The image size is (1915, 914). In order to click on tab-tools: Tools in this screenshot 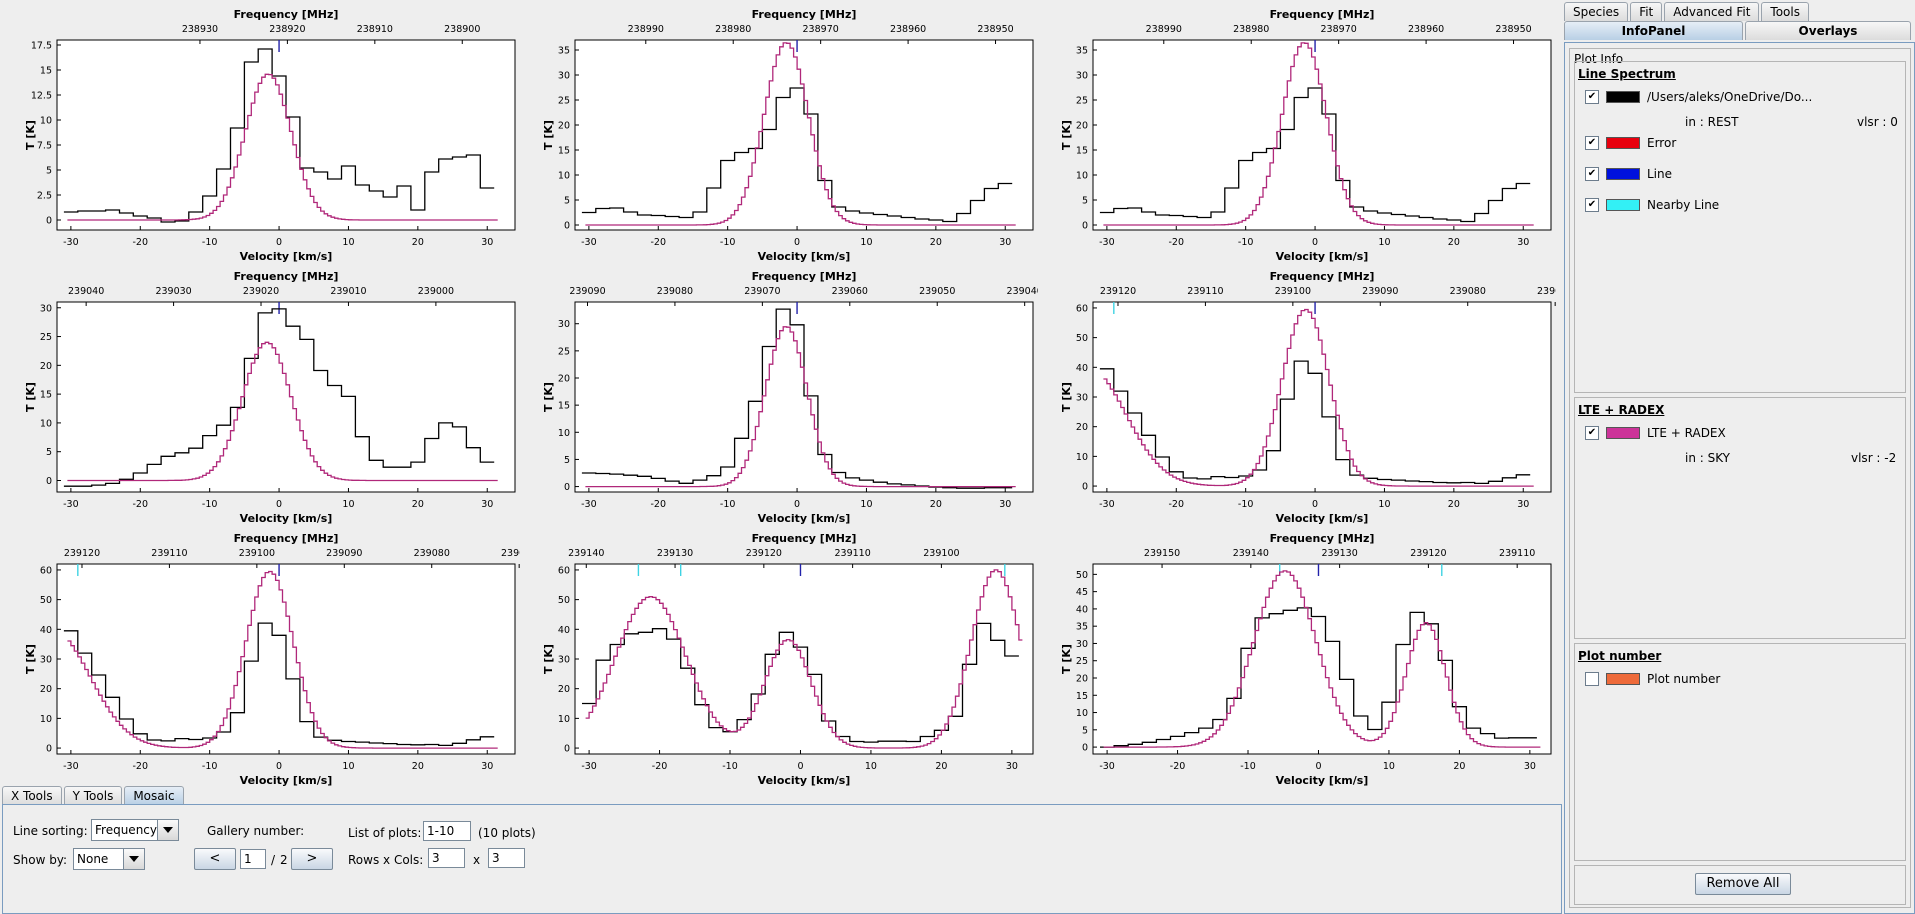, I will do `click(1785, 11)`.